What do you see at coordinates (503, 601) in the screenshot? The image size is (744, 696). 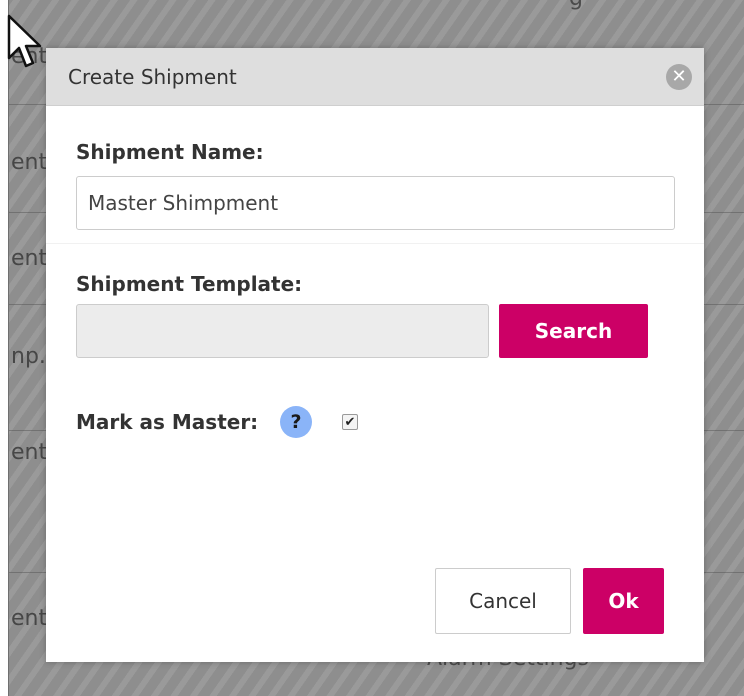 I see `cancel-button: Cancel` at bounding box center [503, 601].